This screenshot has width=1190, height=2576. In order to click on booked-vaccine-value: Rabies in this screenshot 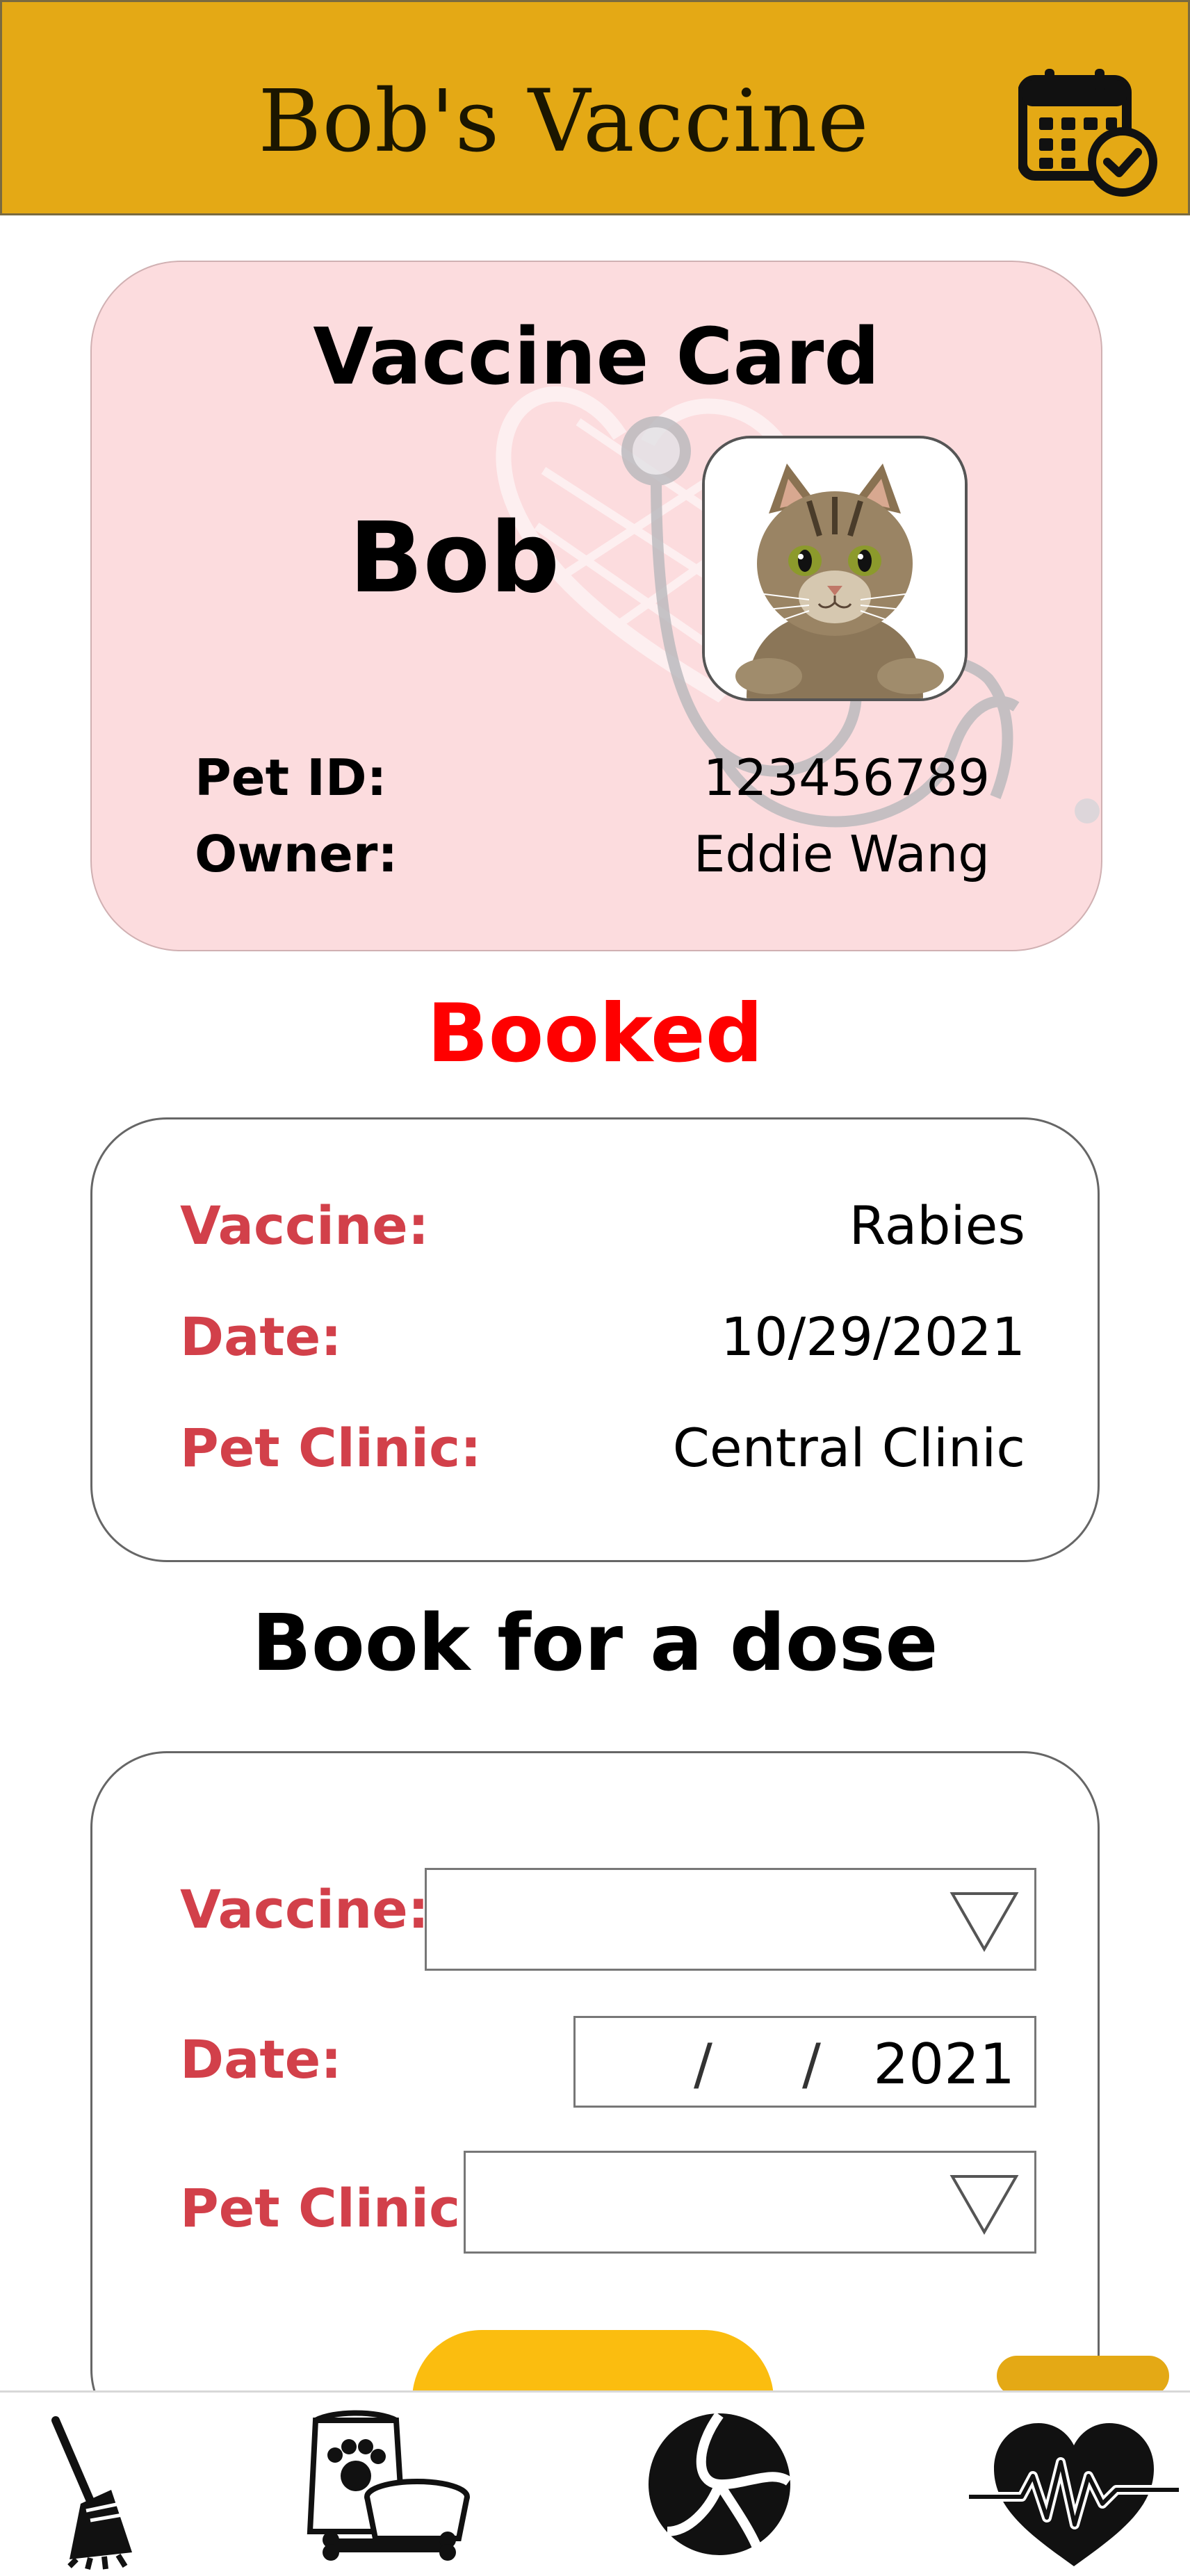, I will do `click(937, 1225)`.